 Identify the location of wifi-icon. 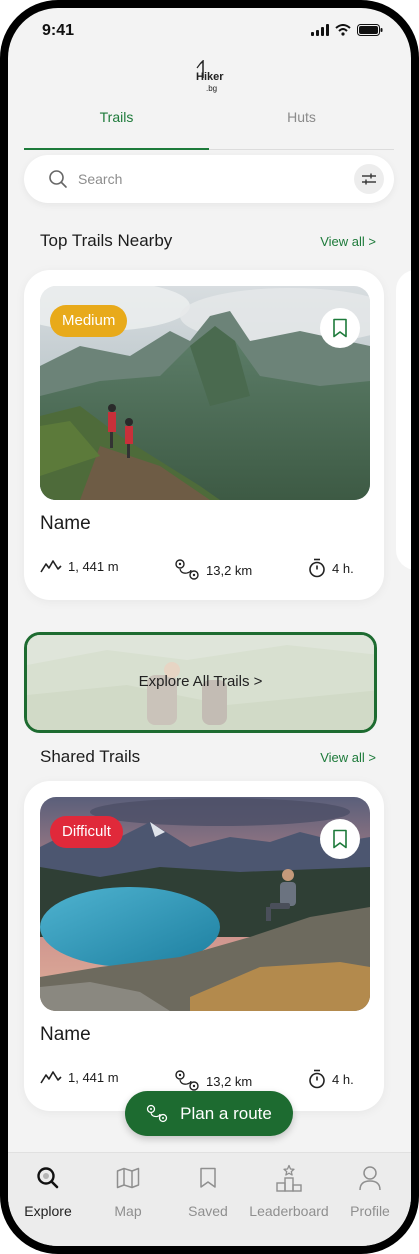
(343, 30).